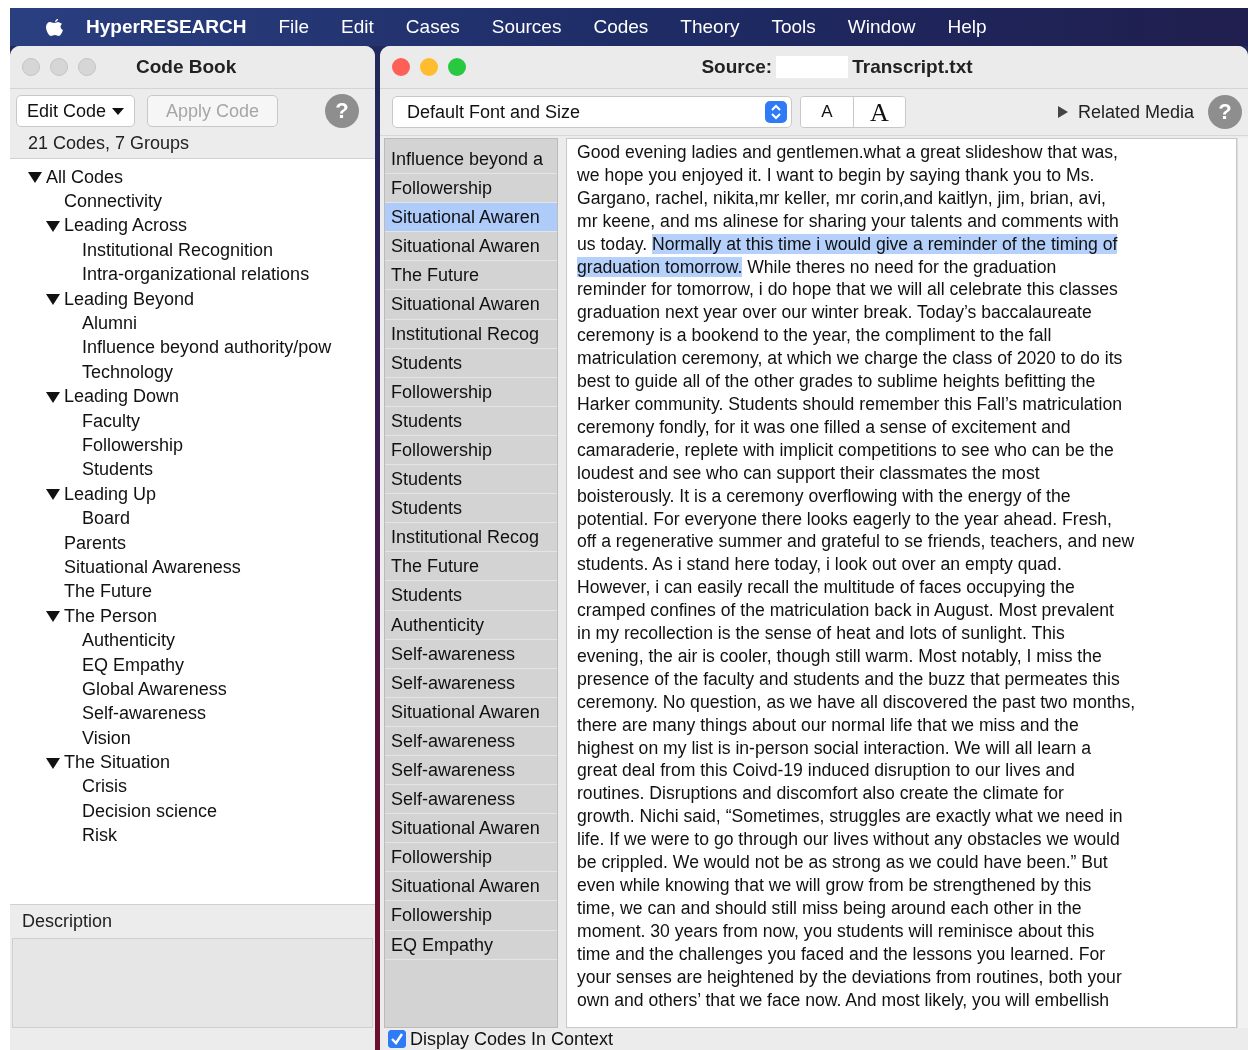 This screenshot has height=1050, width=1248. Describe the element at coordinates (828, 724) in the screenshot. I see `transcript-text: there are many things about our normal life that we miss and the` at that location.